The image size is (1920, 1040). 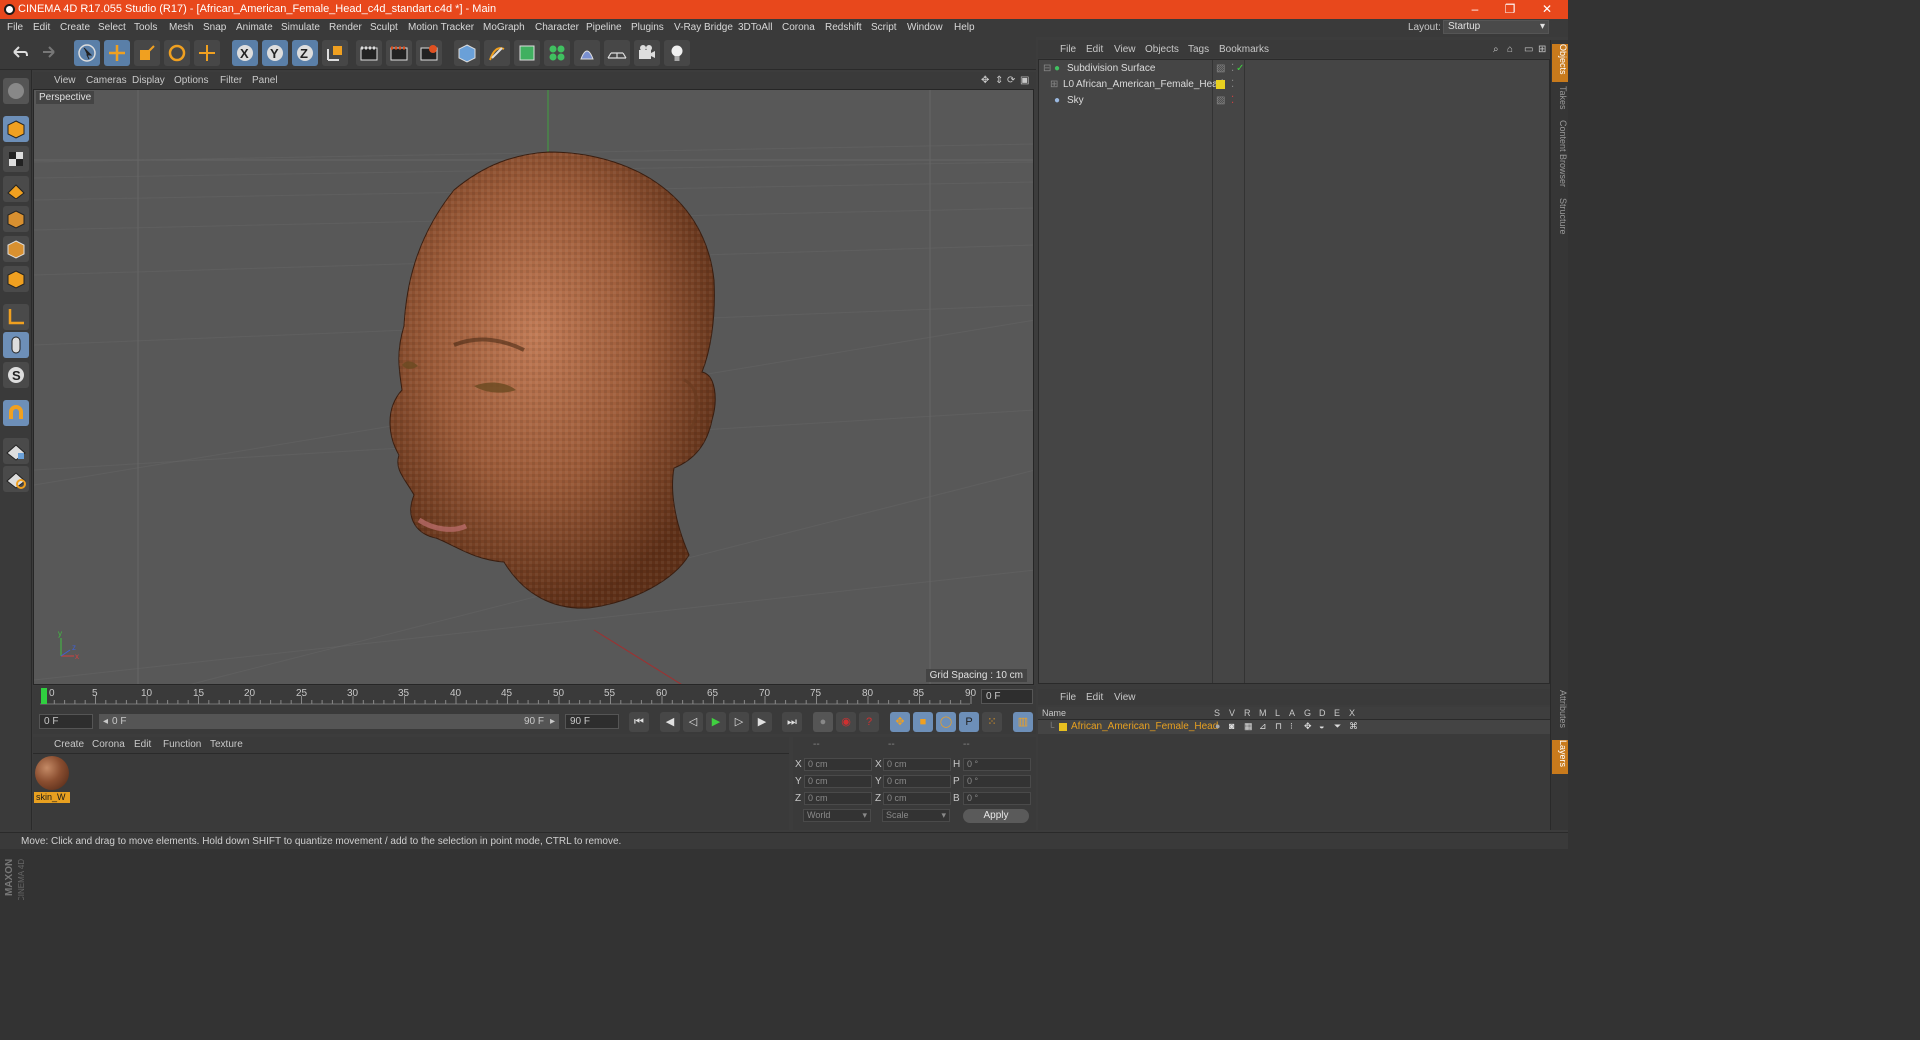 What do you see at coordinates (1068, 697) in the screenshot?
I see `layer-menu-file: File` at bounding box center [1068, 697].